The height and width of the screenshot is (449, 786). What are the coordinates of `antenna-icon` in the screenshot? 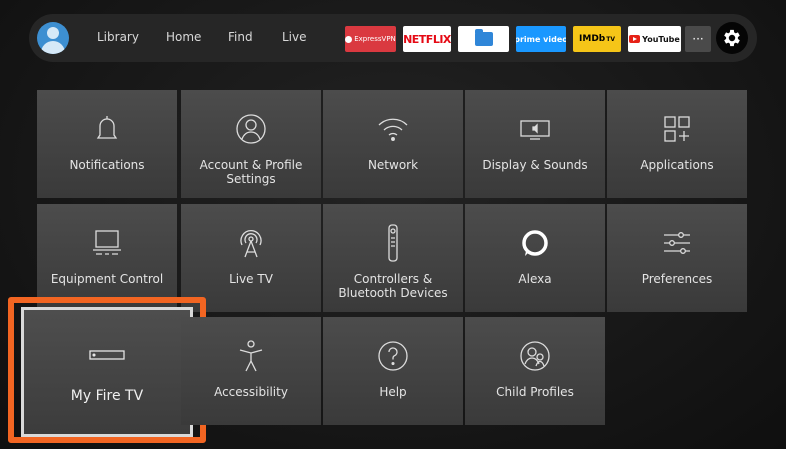 It's located at (251, 243).